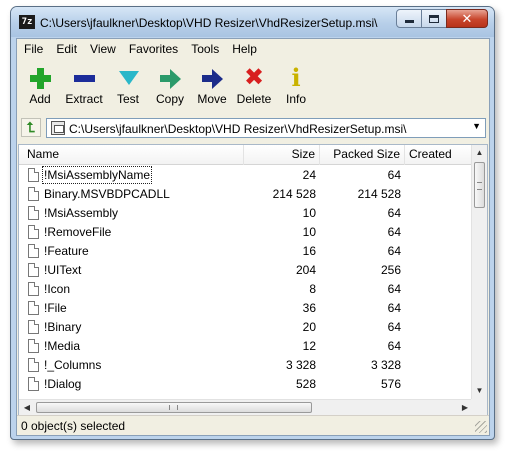 Image resolution: width=513 pixels, height=459 pixels. I want to click on delete-button: ✖ Delete, so click(254, 86).